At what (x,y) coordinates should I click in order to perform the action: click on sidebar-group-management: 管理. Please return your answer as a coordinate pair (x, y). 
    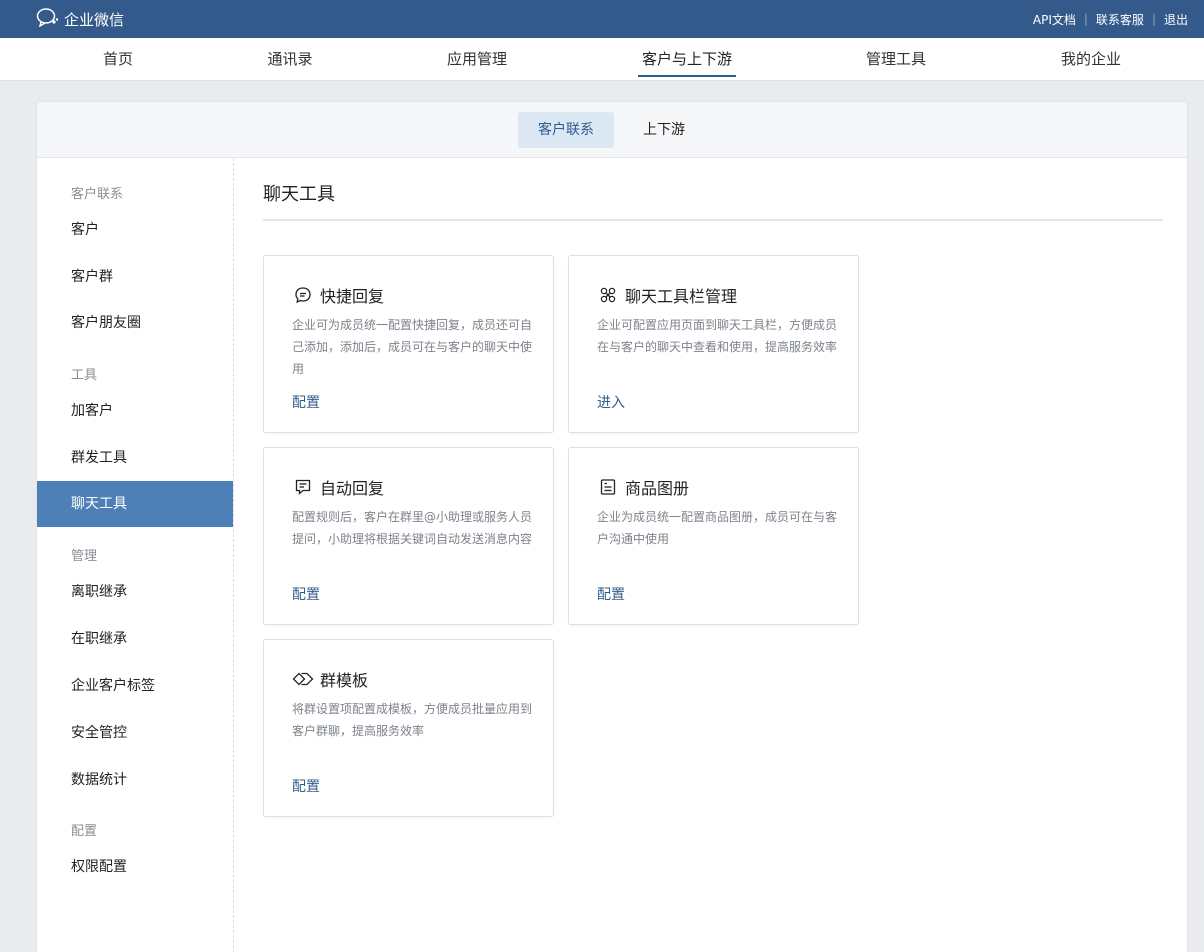
    Looking at the image, I should click on (84, 556).